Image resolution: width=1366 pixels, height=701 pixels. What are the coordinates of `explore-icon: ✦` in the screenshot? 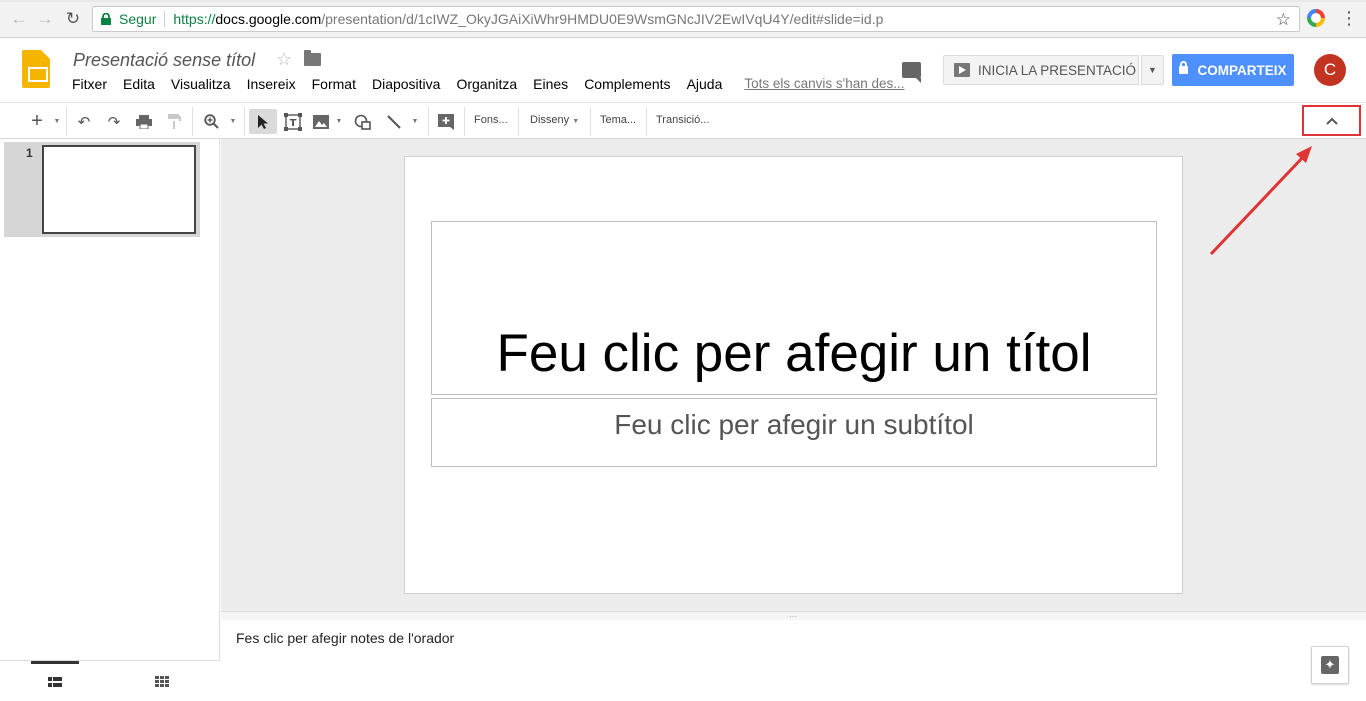 It's located at (1330, 665).